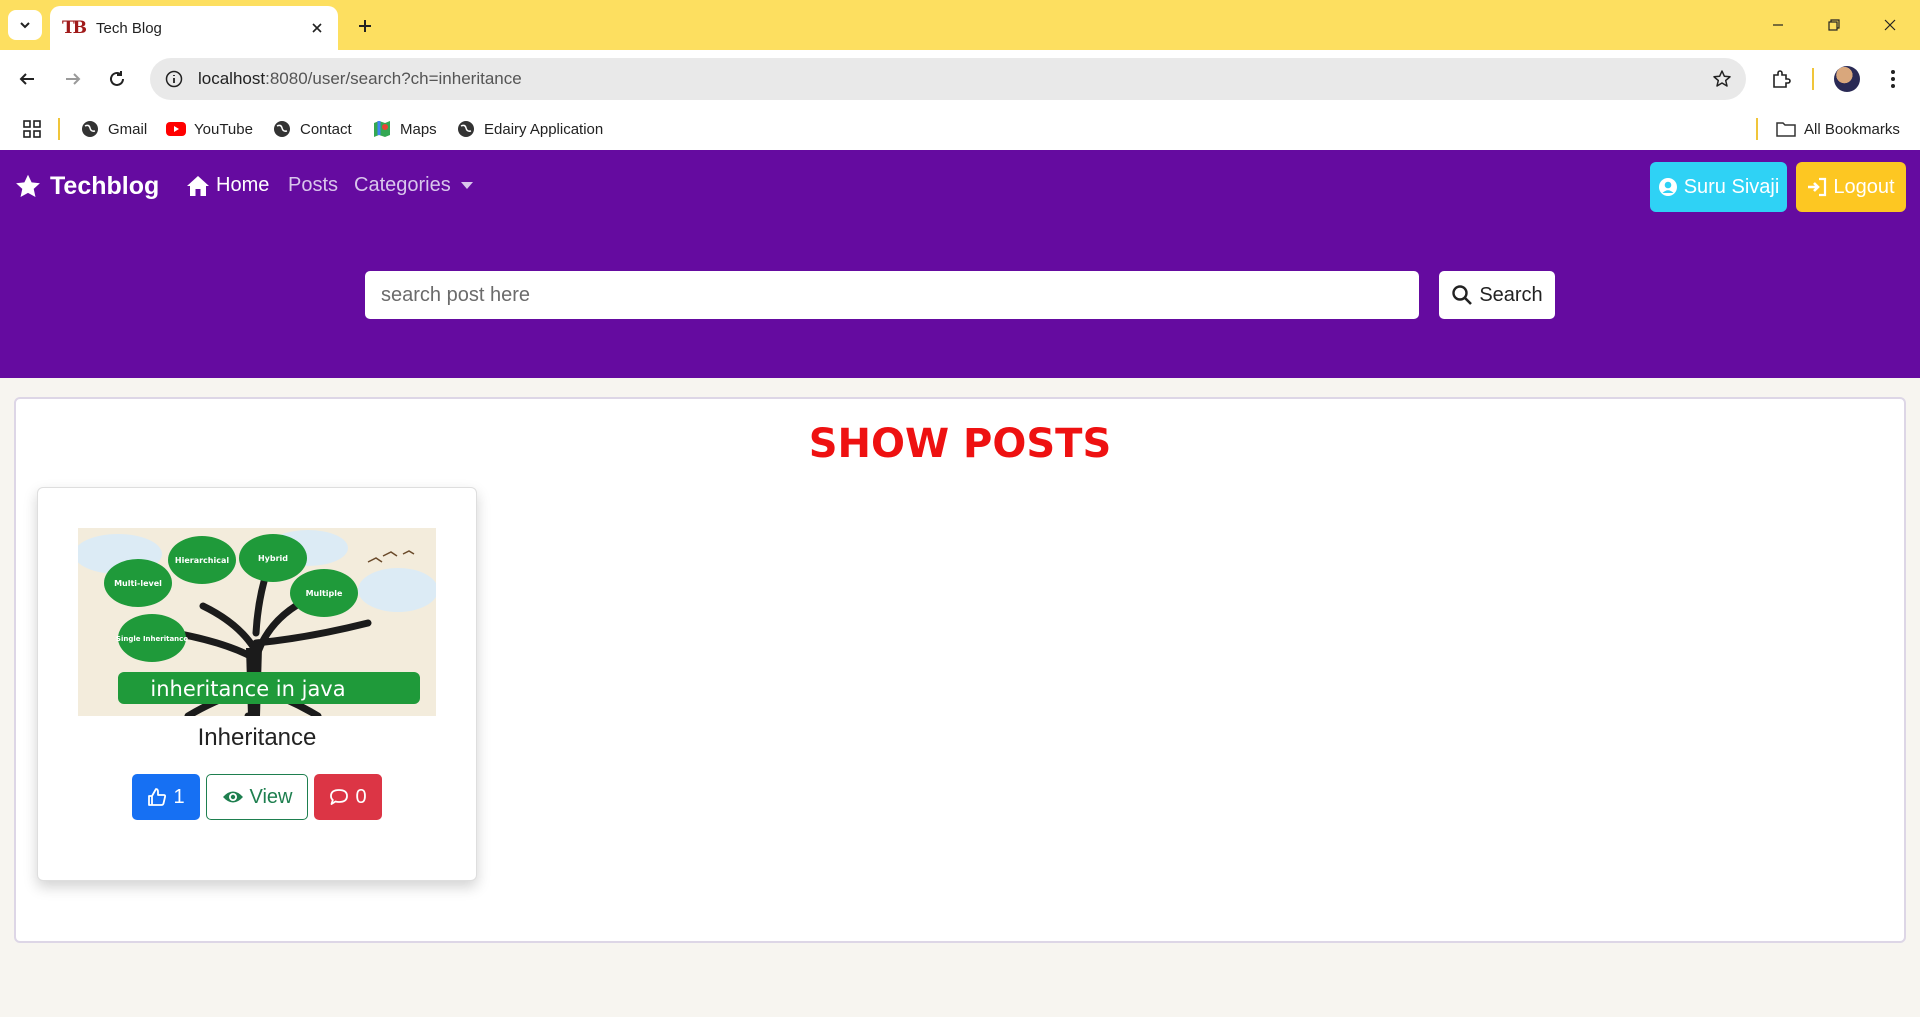 This screenshot has height=1017, width=1920. I want to click on new-tab-button, so click(365, 26).